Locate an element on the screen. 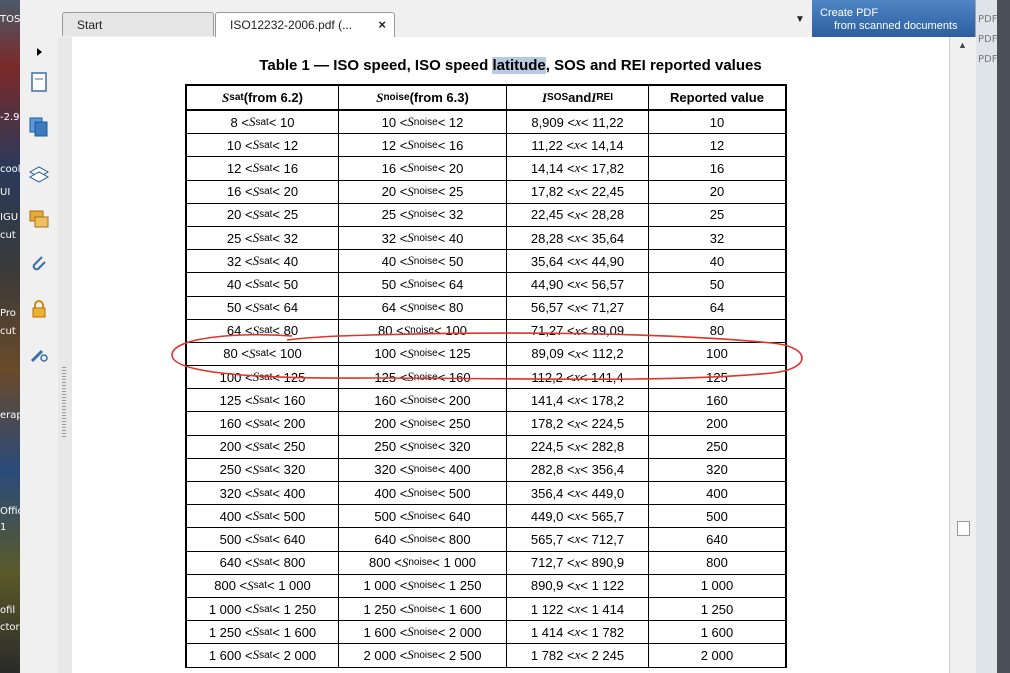 The image size is (1010, 673). desktop-strip is located at coordinates (1003, 336).